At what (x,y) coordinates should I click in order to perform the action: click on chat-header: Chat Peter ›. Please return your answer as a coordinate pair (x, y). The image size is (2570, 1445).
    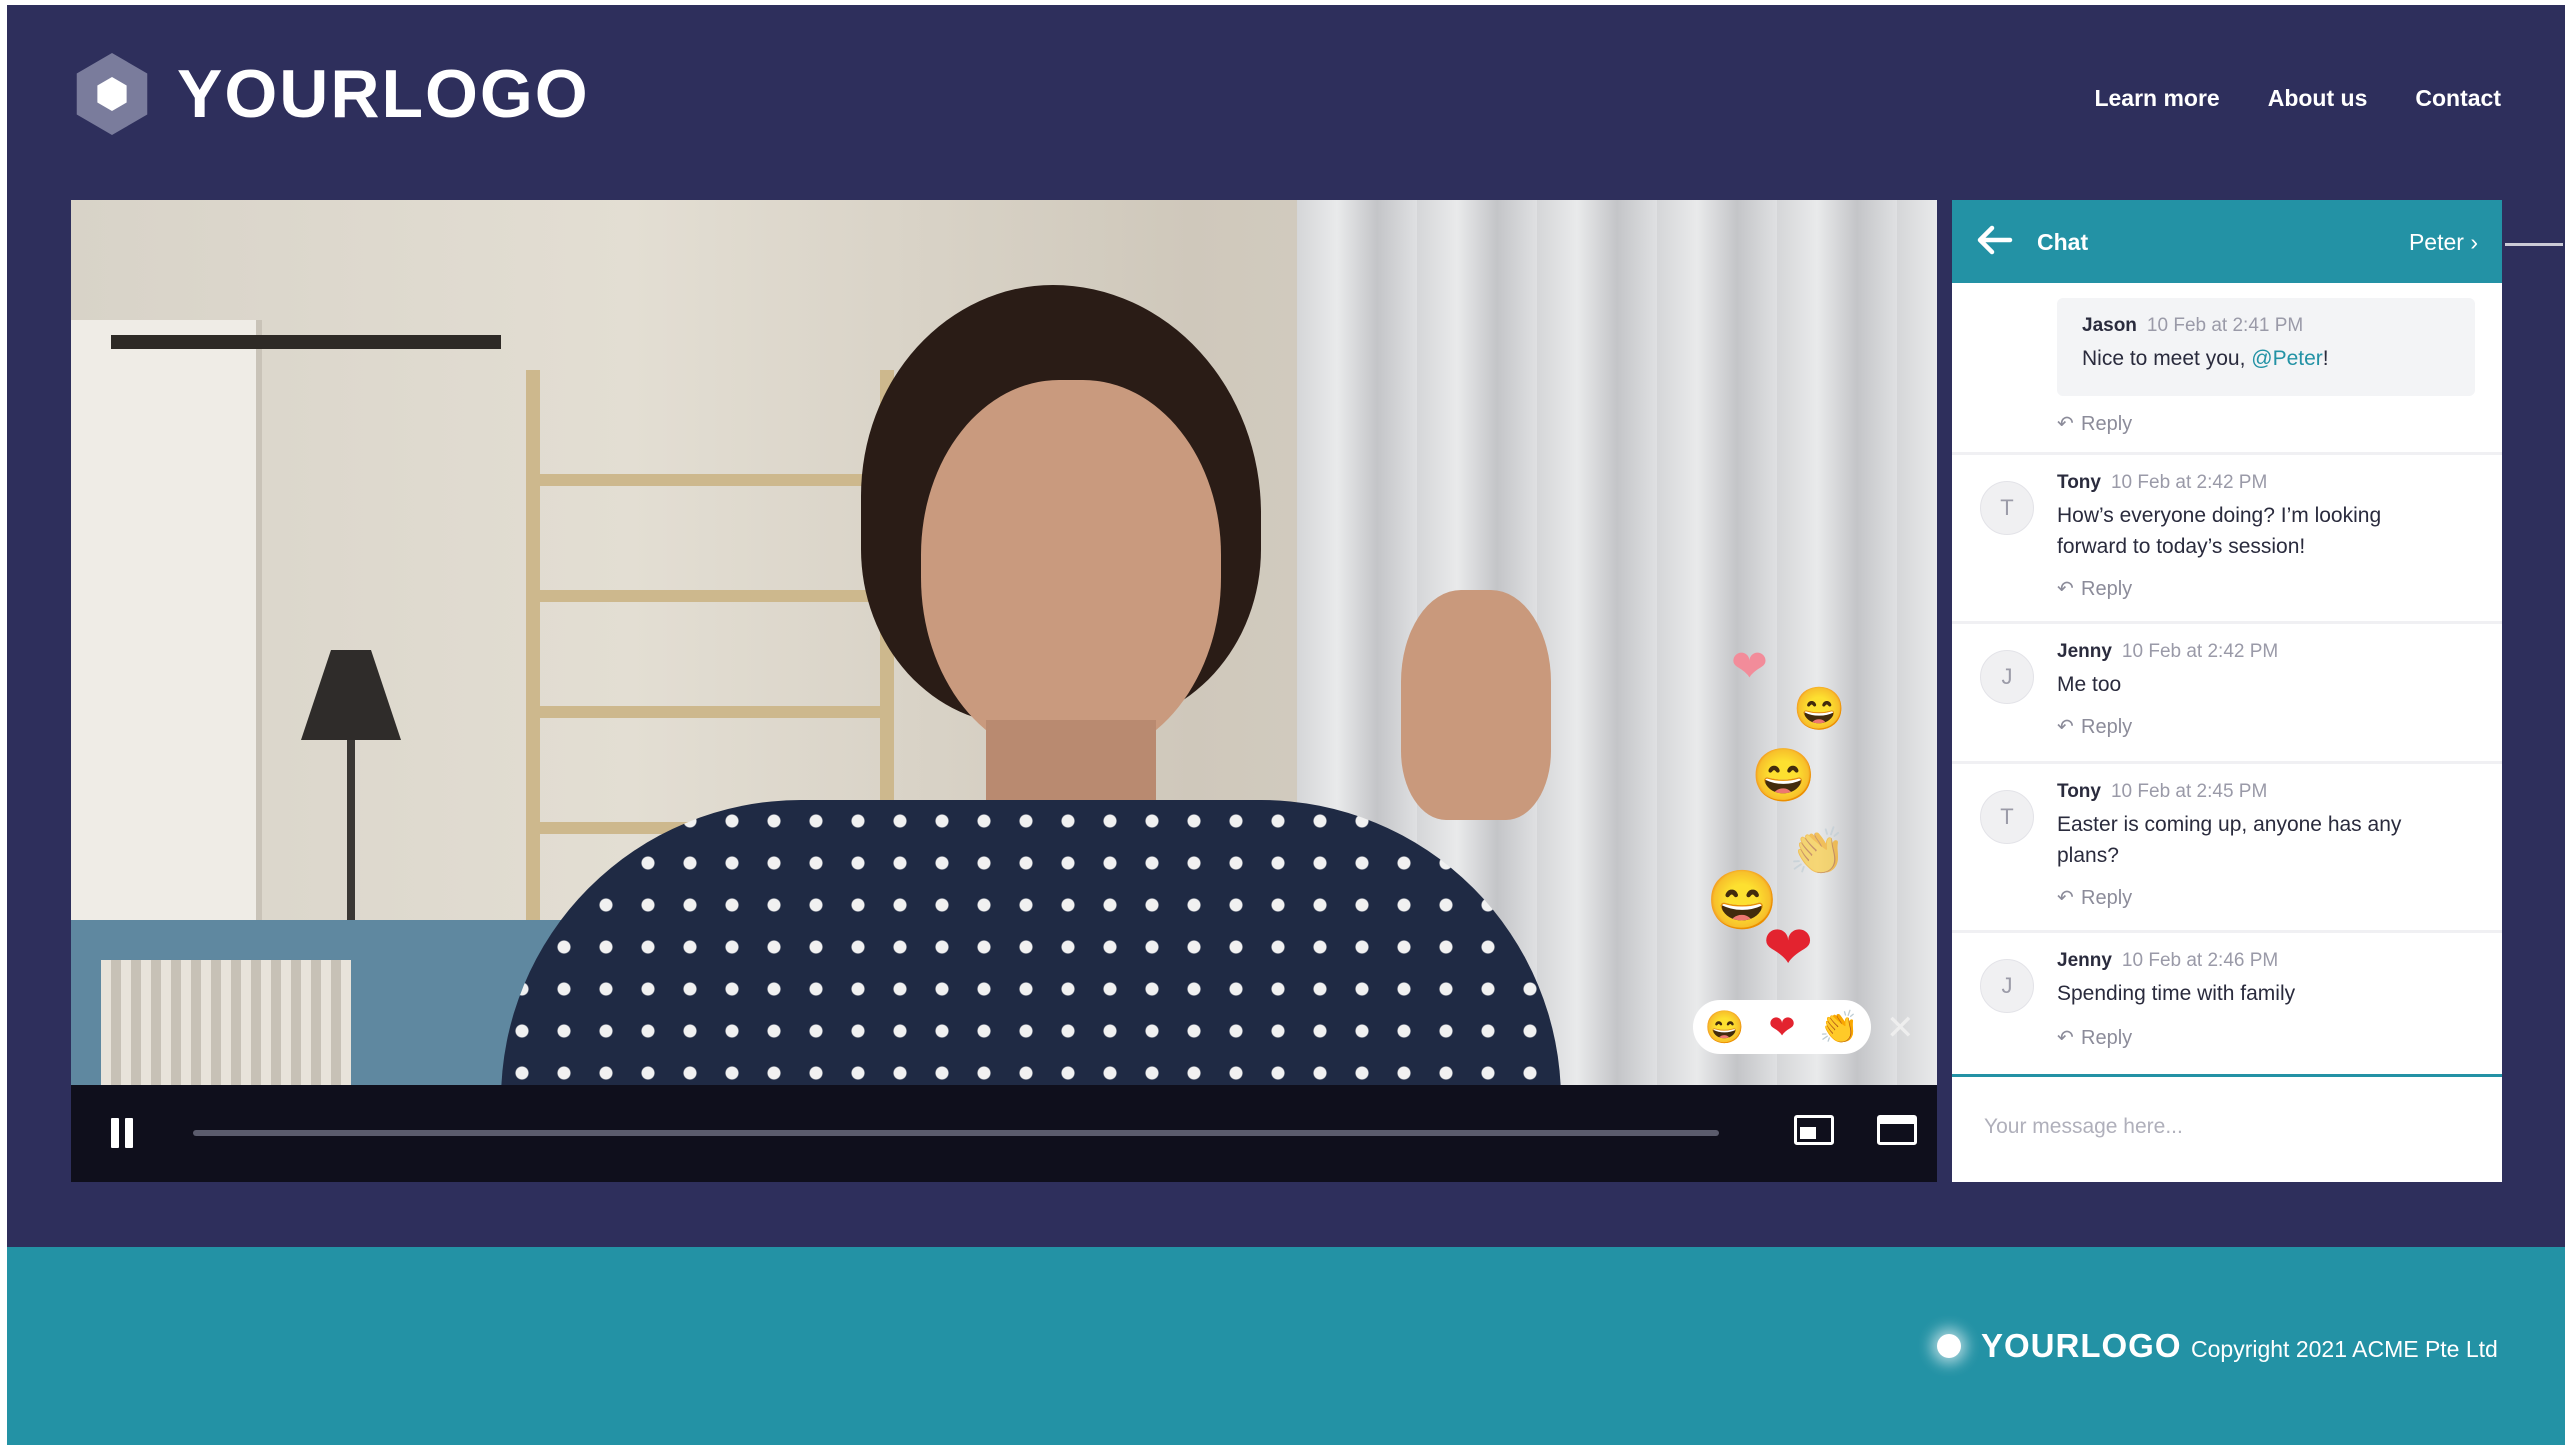
    Looking at the image, I should click on (2227, 241).